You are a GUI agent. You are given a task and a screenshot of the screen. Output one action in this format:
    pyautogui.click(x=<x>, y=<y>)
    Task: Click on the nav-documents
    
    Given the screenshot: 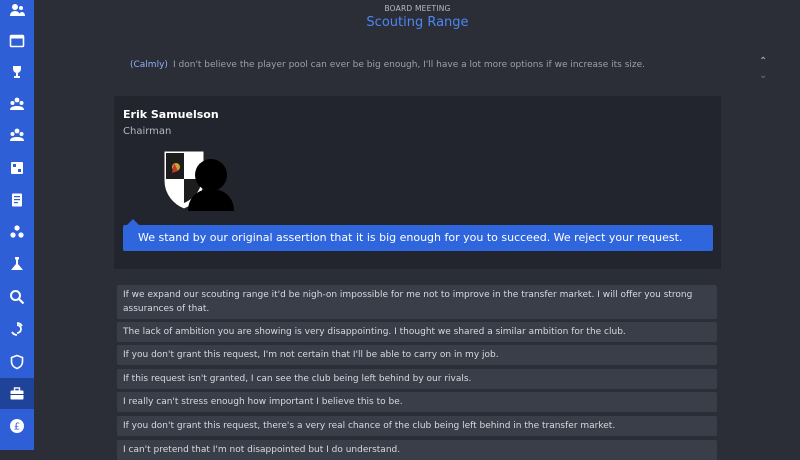 What is the action you would take?
    pyautogui.click(x=17, y=199)
    